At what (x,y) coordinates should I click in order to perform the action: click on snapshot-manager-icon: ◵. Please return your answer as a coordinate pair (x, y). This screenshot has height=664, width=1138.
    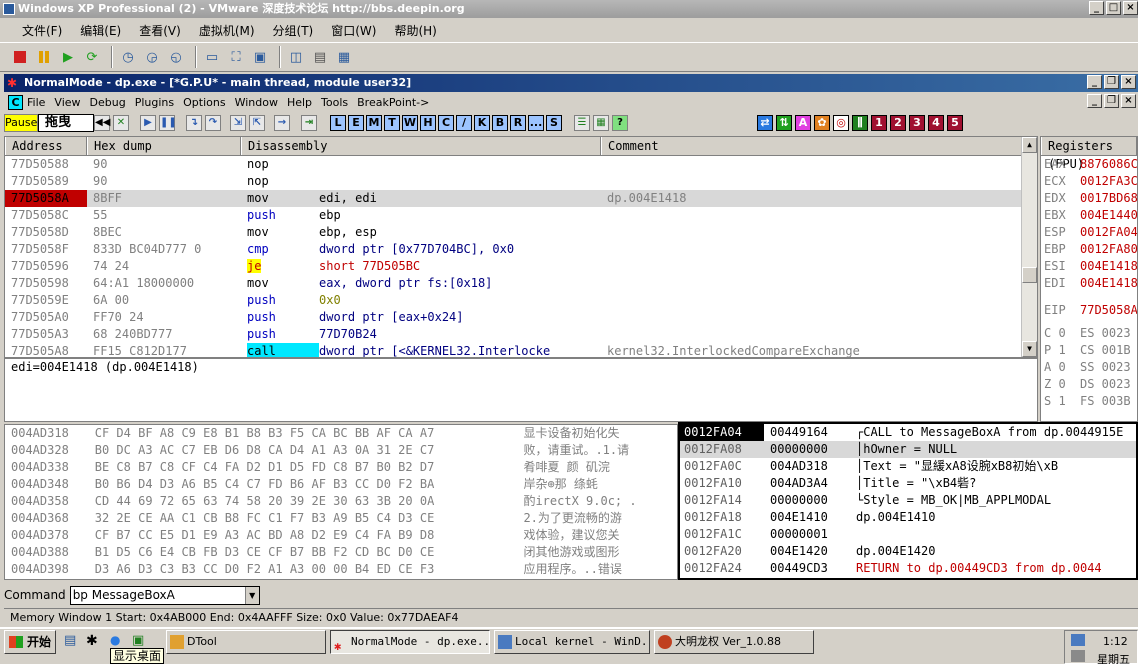
    Looking at the image, I should click on (176, 57).